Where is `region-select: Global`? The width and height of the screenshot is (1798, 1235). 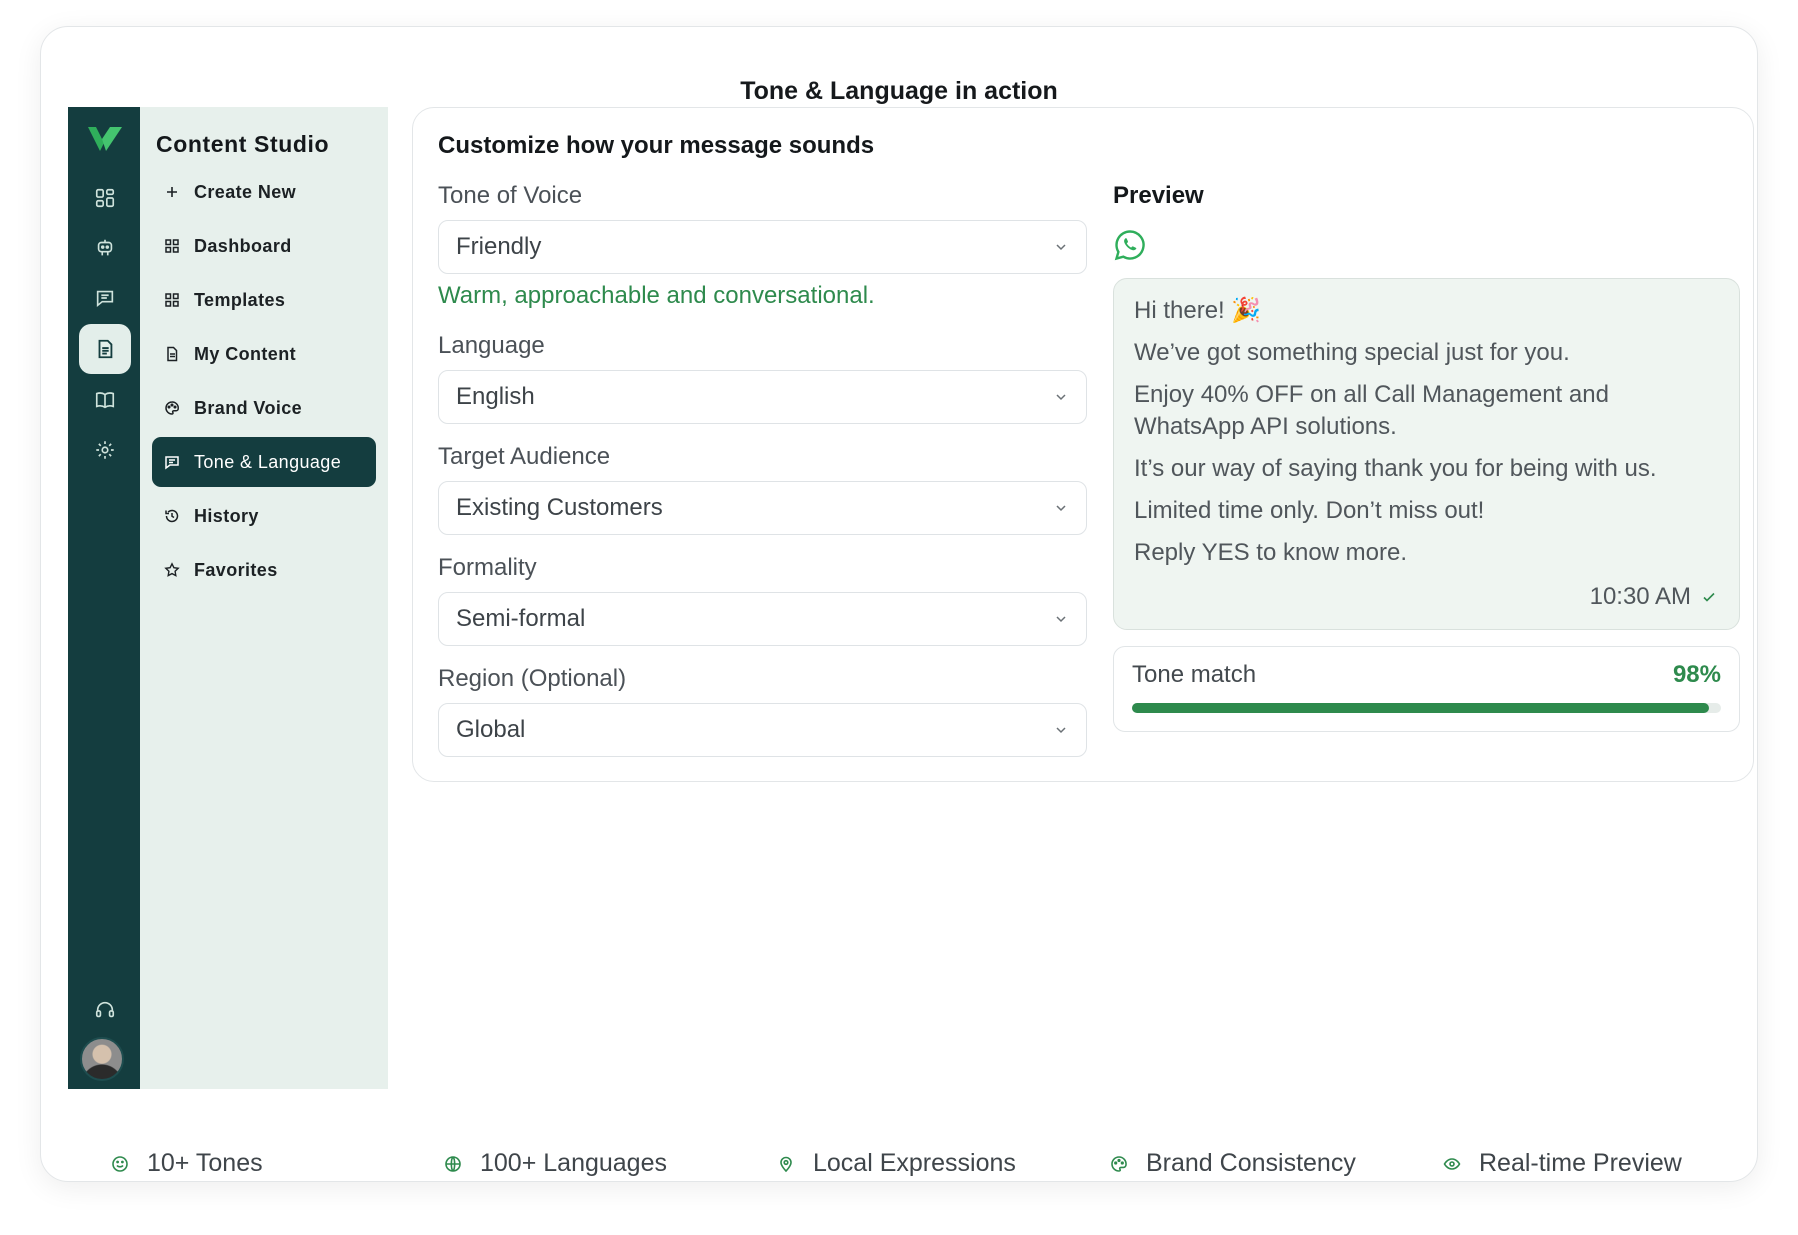 region-select: Global is located at coordinates (762, 730).